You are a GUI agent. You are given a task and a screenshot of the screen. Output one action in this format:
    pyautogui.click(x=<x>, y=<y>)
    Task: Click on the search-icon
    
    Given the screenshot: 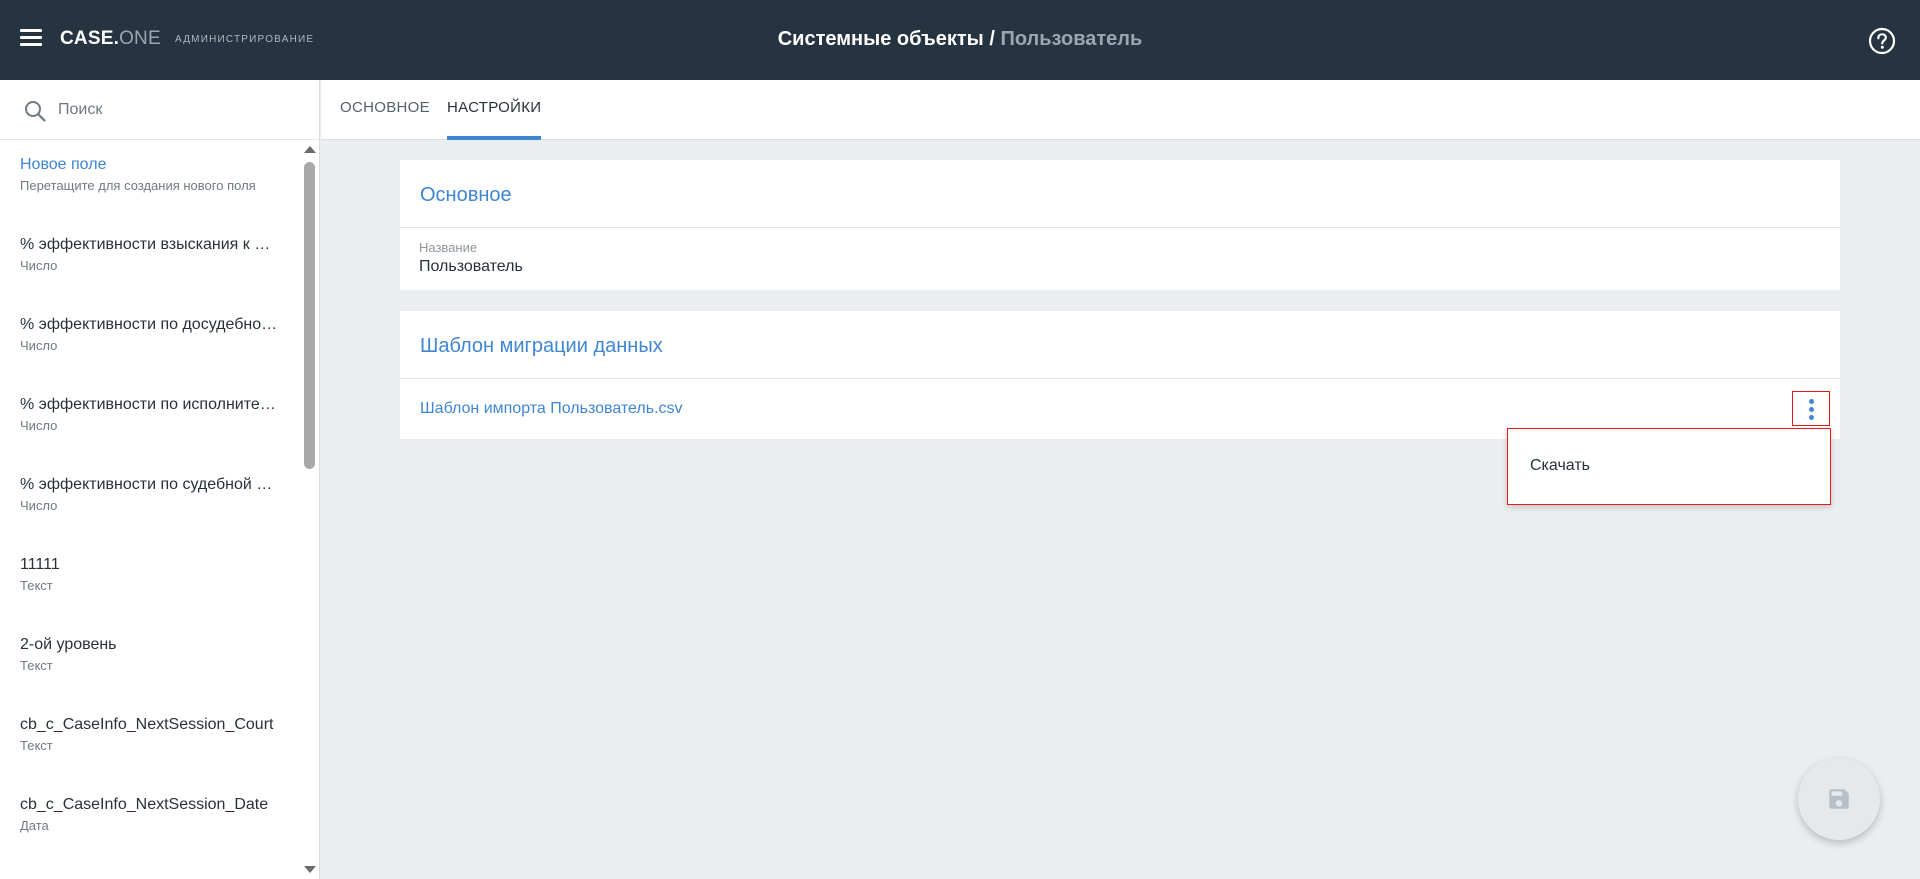 What is the action you would take?
    pyautogui.click(x=35, y=111)
    